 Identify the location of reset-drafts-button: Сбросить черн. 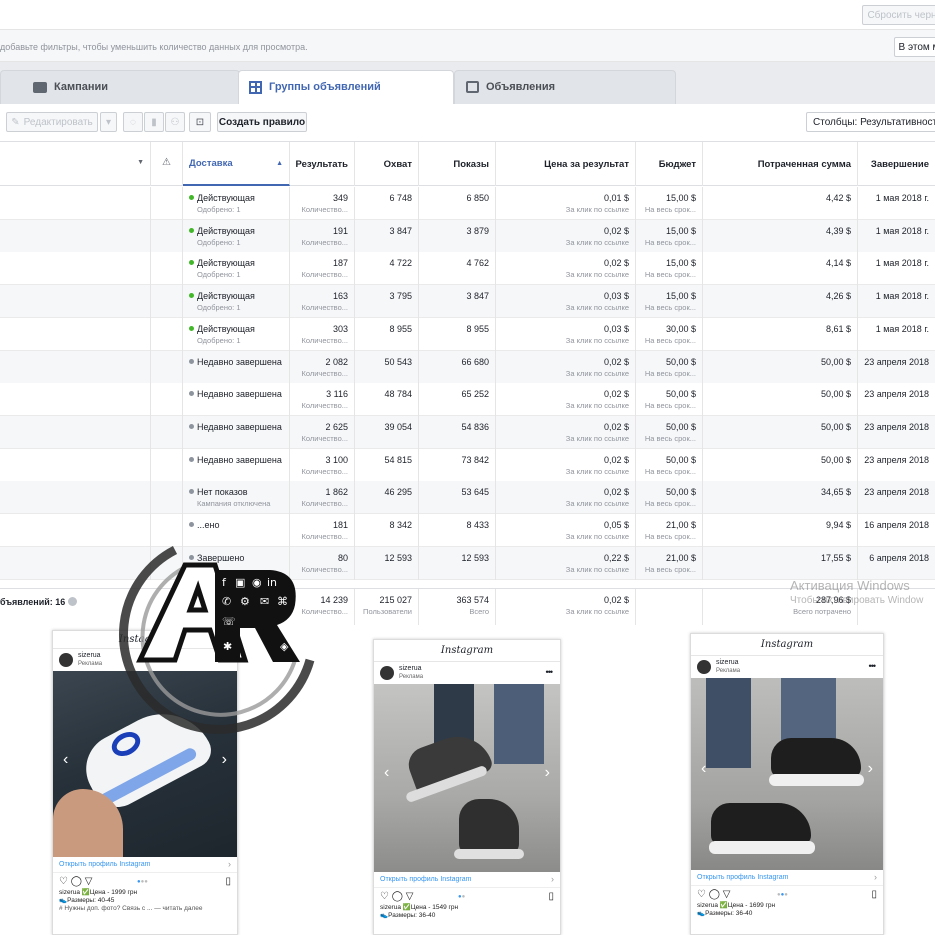
(898, 15).